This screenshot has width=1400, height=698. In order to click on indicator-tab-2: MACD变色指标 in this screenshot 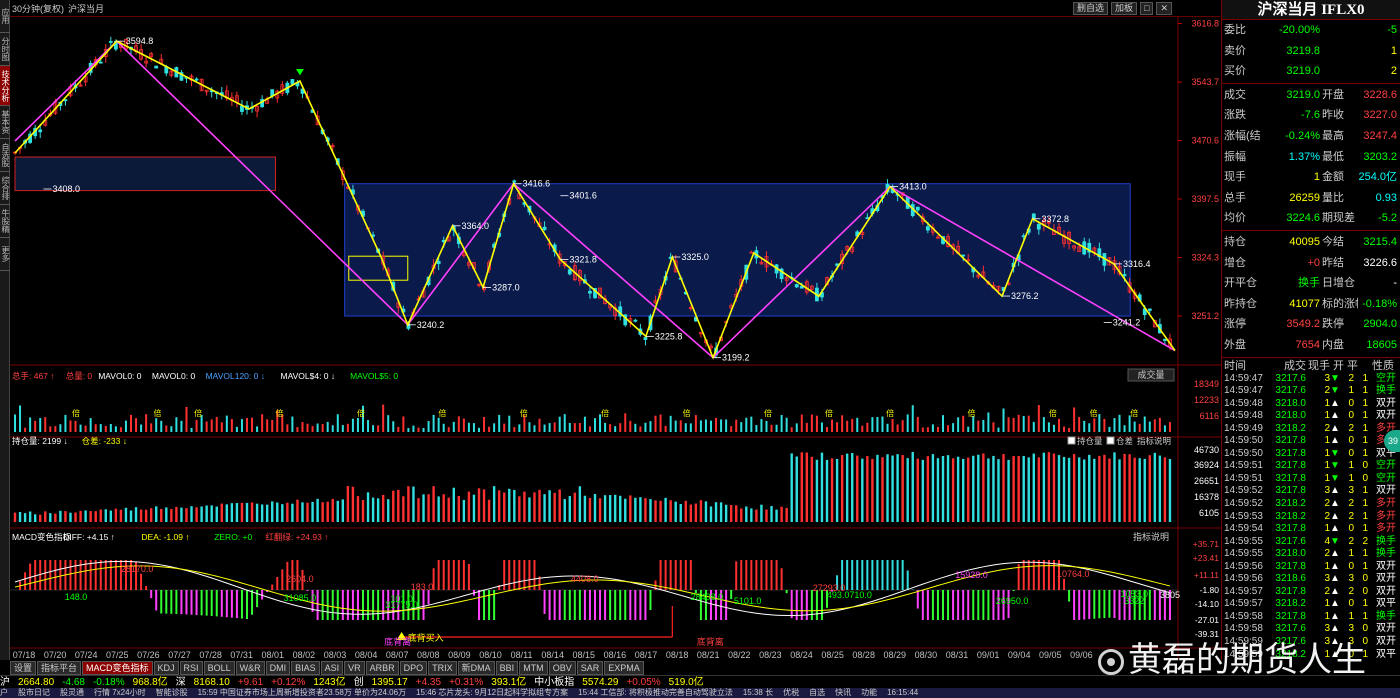, I will do `click(117, 668)`.